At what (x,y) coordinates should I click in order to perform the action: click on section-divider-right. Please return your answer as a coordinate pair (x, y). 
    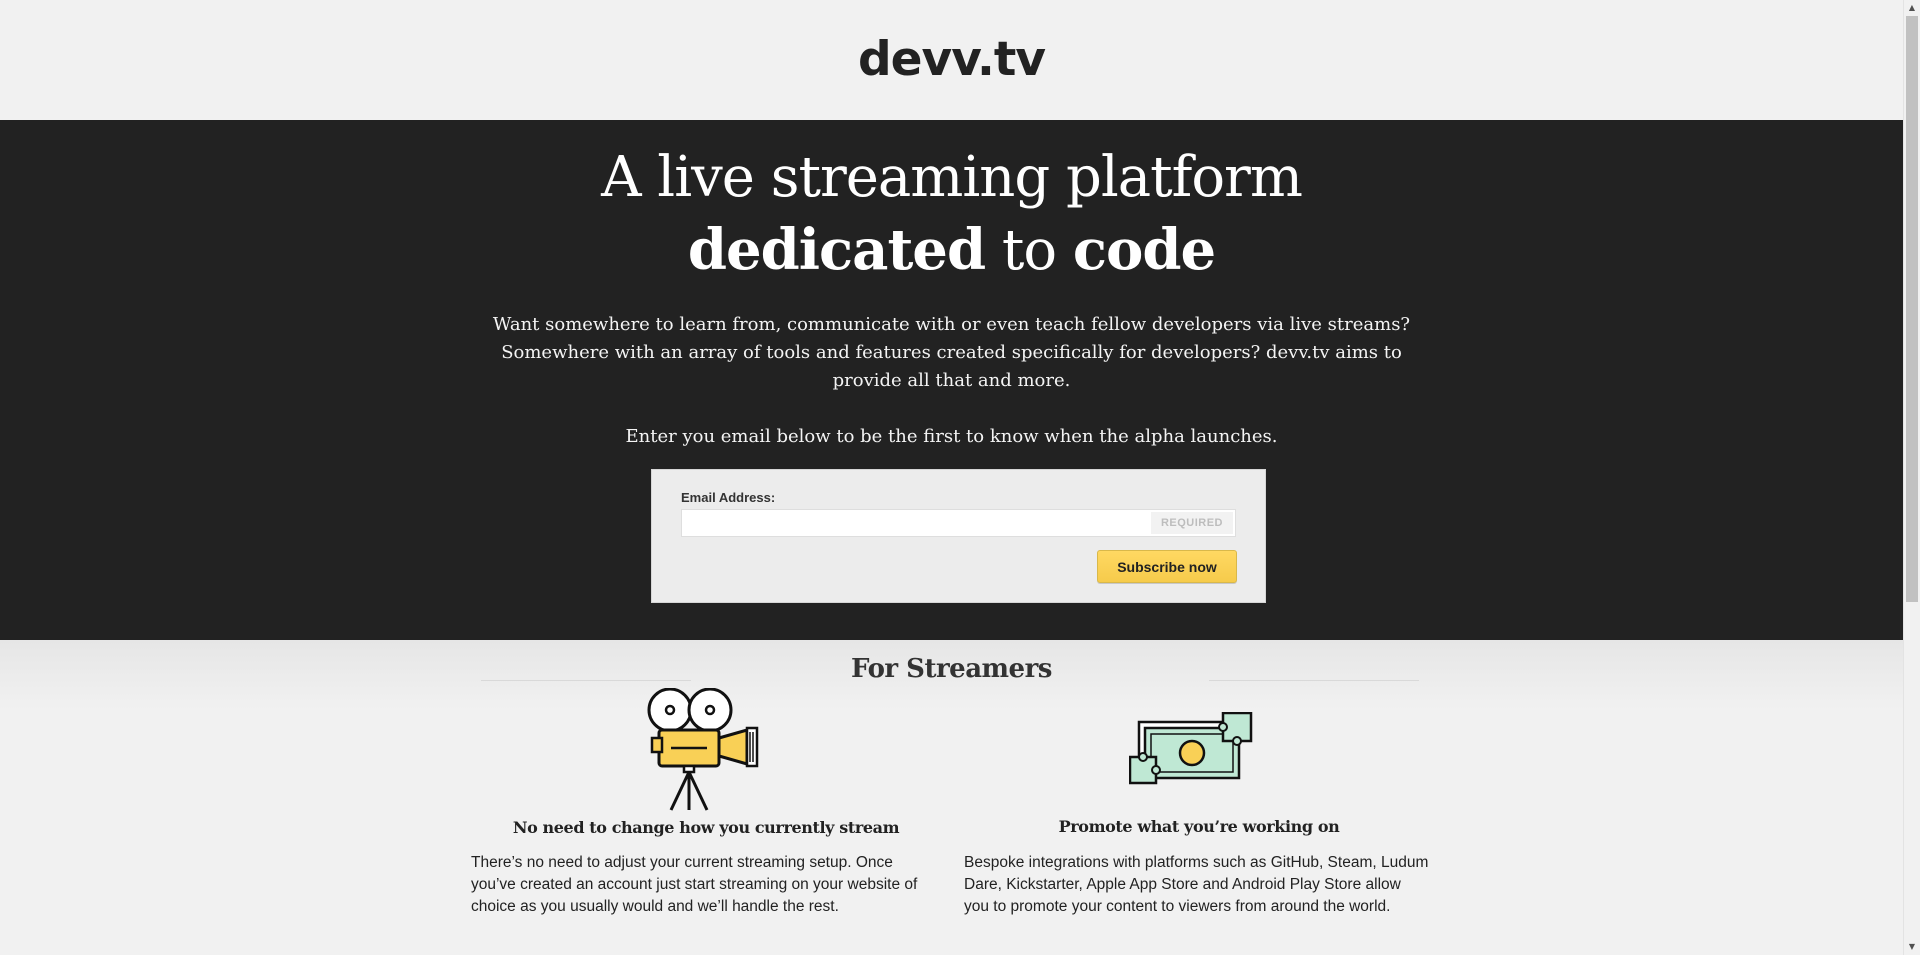
    Looking at the image, I should click on (1314, 680).